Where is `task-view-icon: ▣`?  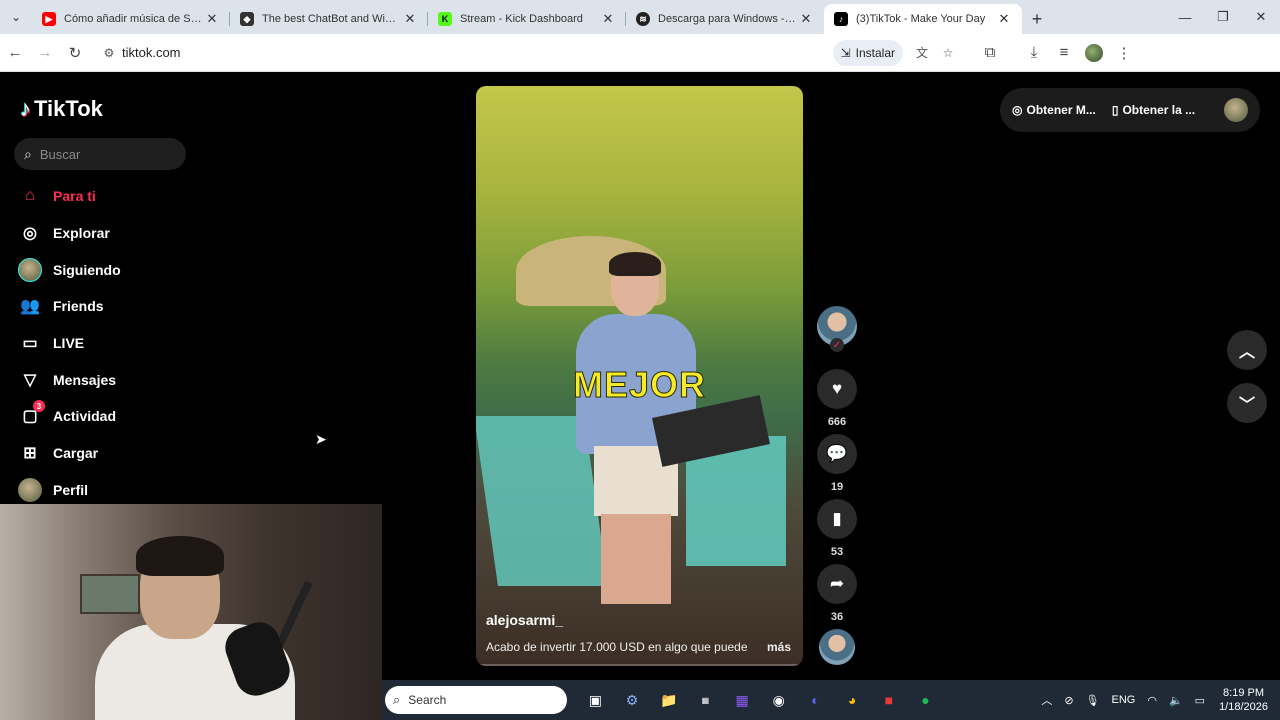 task-view-icon: ▣ is located at coordinates (595, 700).